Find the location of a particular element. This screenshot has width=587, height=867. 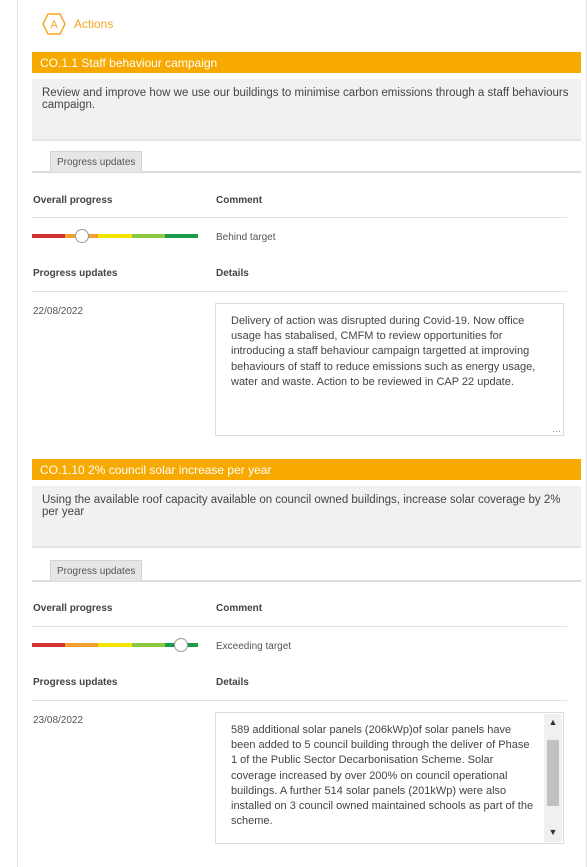

update-date: 22/08/2022 is located at coordinates (58, 311).